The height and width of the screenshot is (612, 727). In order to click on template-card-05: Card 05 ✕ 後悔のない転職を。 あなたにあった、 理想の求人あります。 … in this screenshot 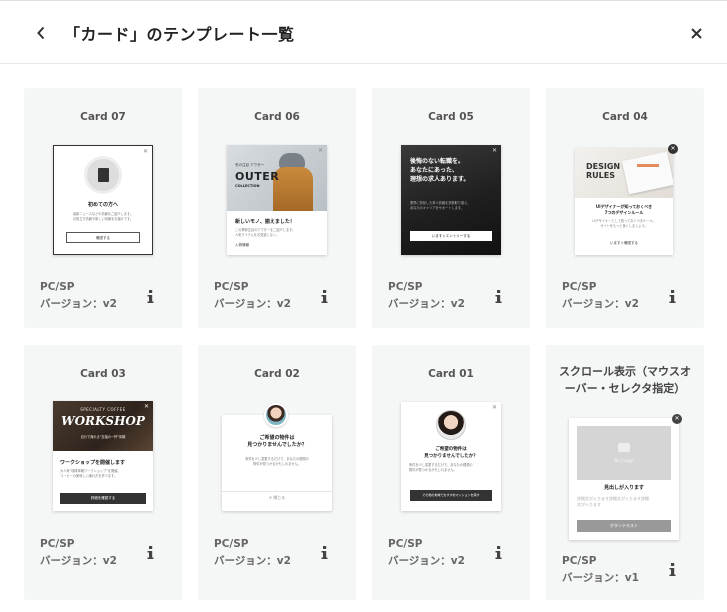, I will do `click(451, 208)`.